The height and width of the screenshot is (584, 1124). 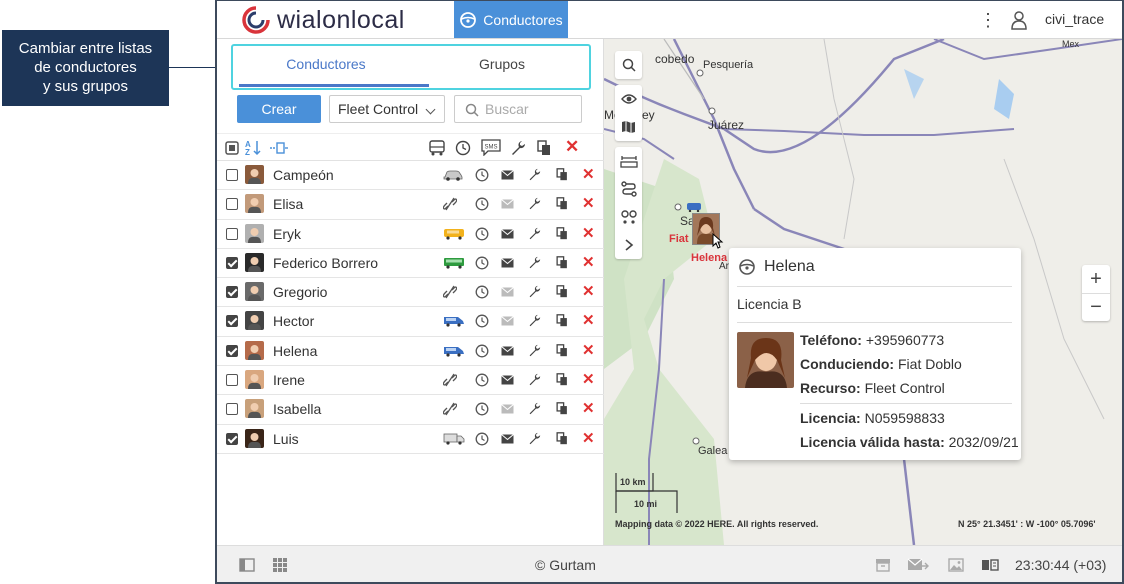 I want to click on driver-row: Eryk ✕, so click(x=410, y=234).